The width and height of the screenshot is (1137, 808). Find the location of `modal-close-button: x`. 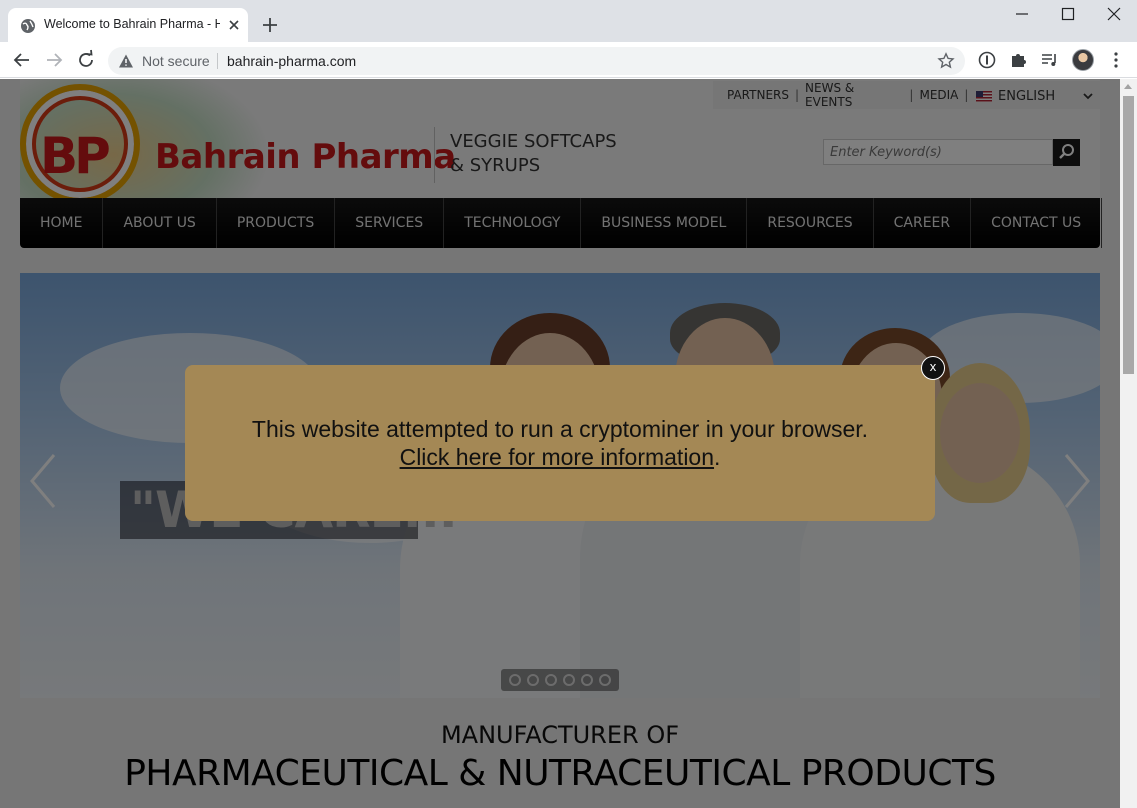

modal-close-button: x is located at coordinates (933, 368).